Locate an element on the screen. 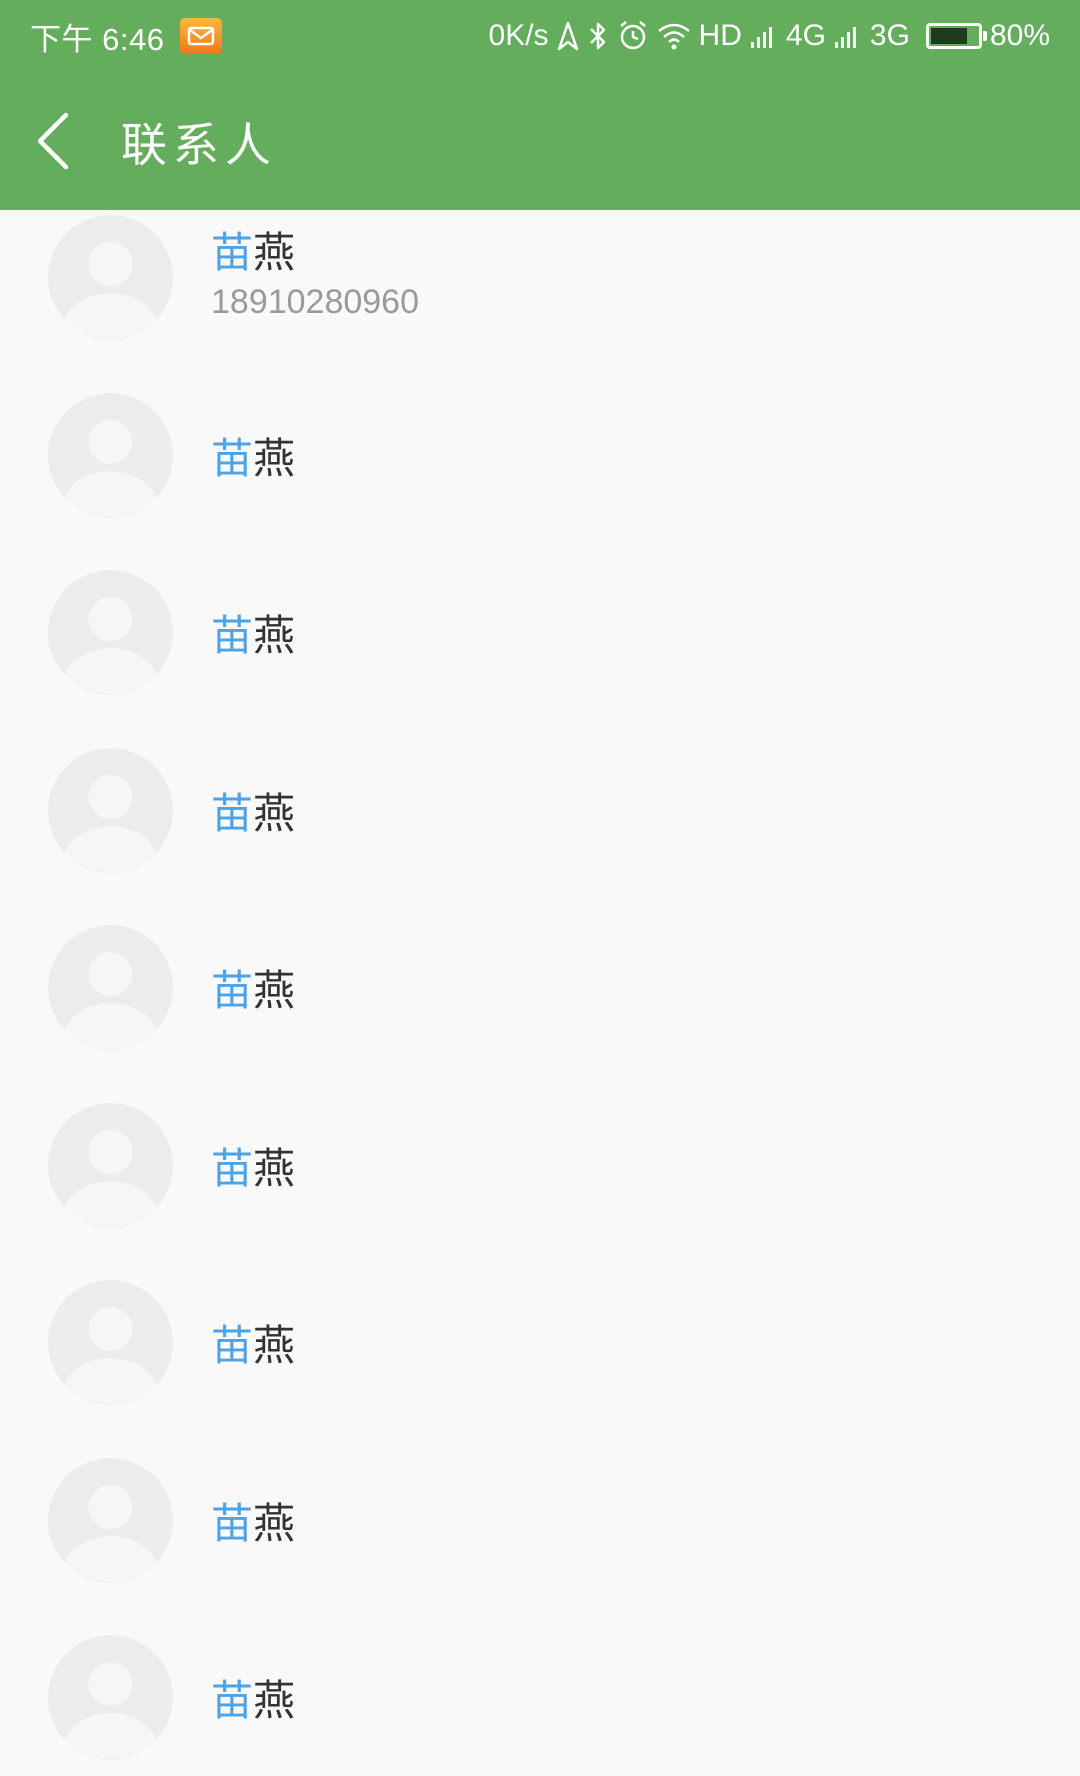  status-right: 0K/s HD 4G 3G 80% is located at coordinates (769, 36).